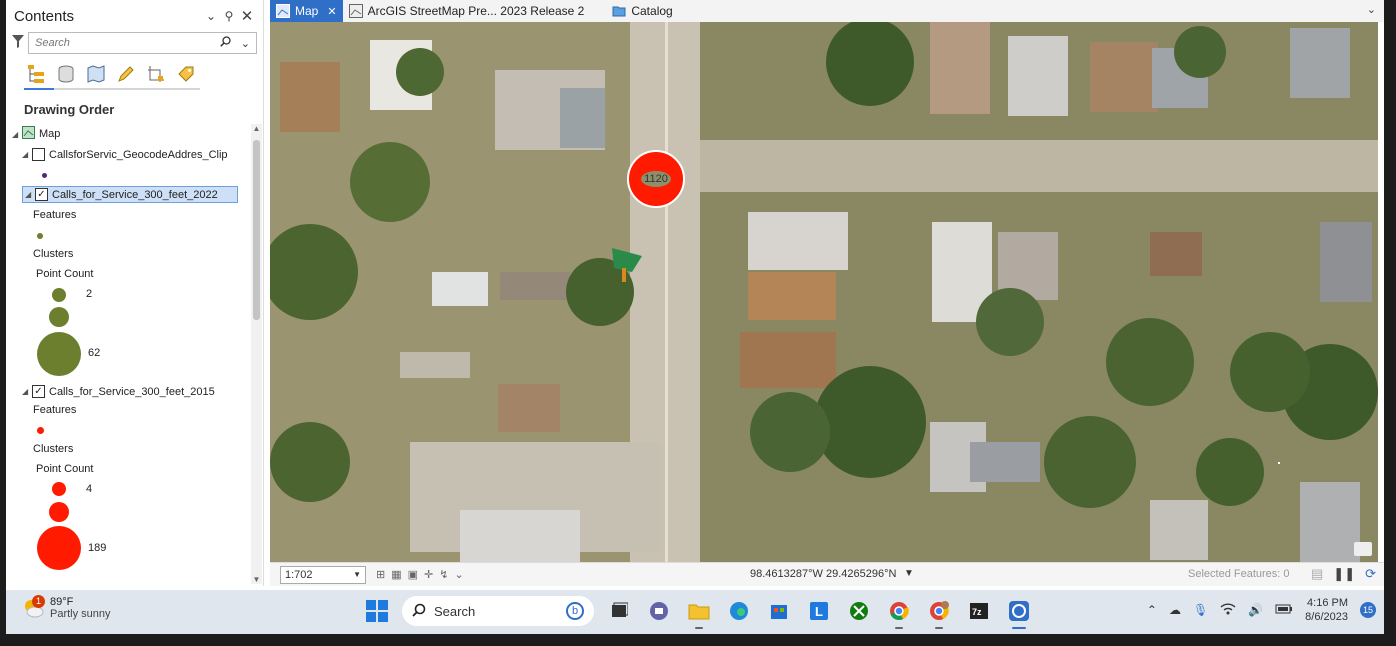 This screenshot has height=646, width=1396. Describe the element at coordinates (859, 611) in the screenshot. I see `xbox-icon` at that location.